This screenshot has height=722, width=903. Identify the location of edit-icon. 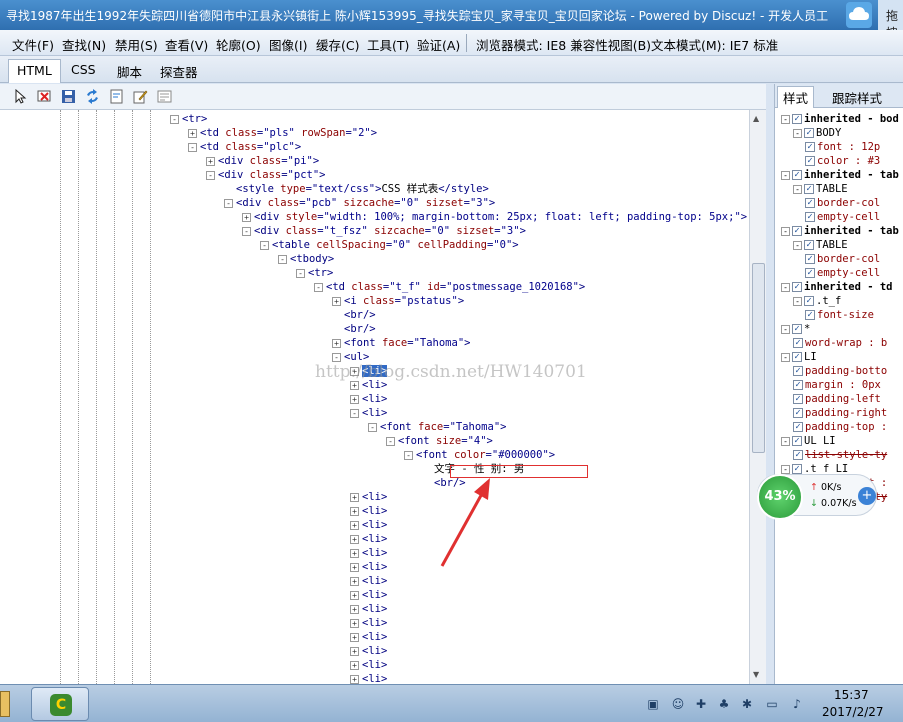
(140, 96).